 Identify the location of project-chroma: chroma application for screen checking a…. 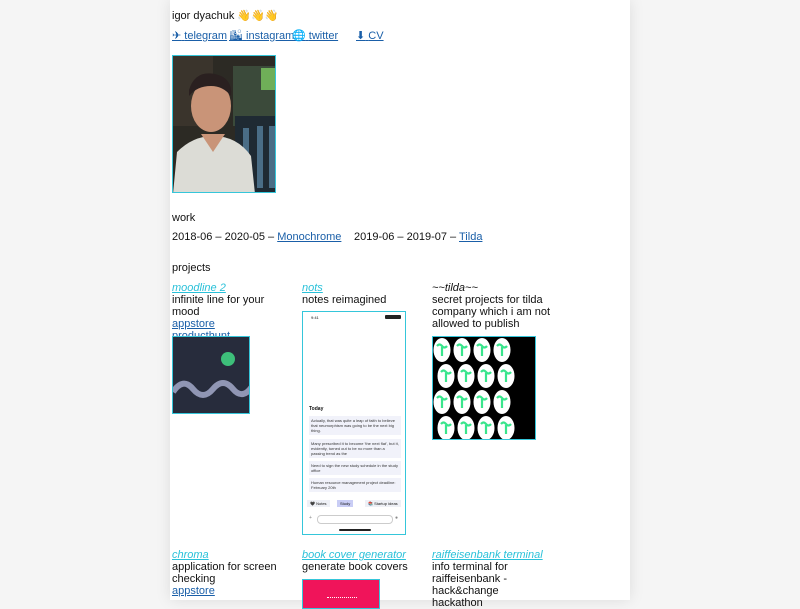
(232, 573).